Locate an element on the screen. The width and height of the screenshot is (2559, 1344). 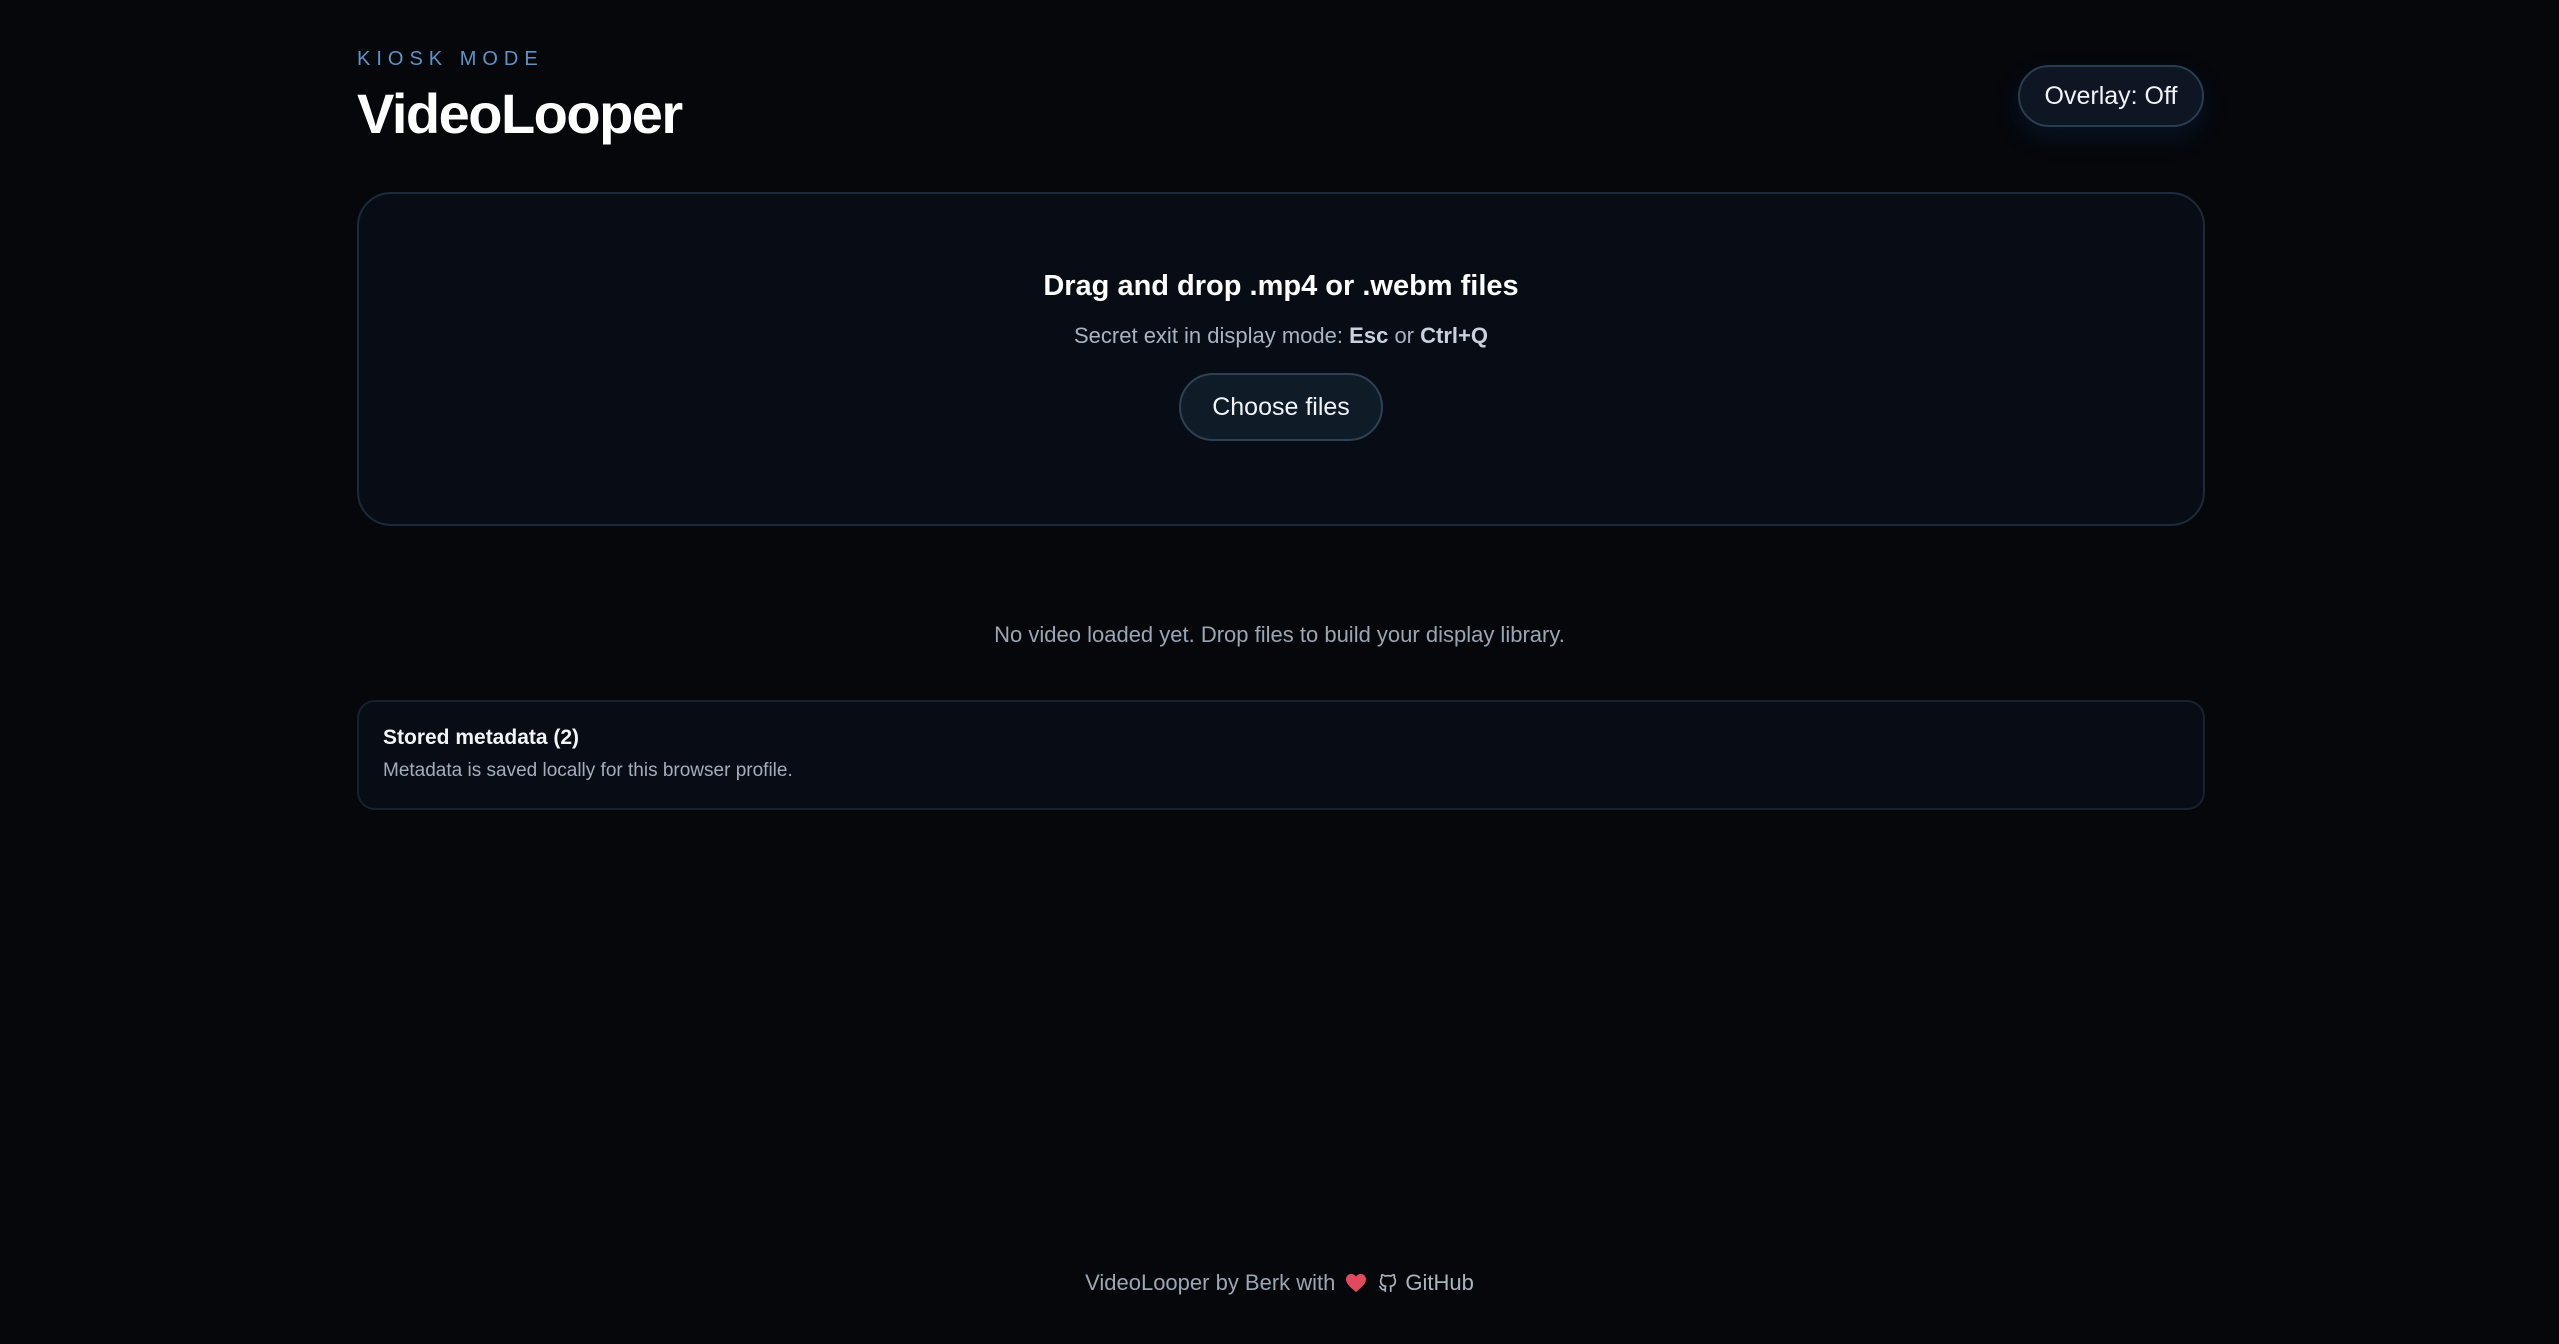
key-esc: Esc is located at coordinates (1369, 335).